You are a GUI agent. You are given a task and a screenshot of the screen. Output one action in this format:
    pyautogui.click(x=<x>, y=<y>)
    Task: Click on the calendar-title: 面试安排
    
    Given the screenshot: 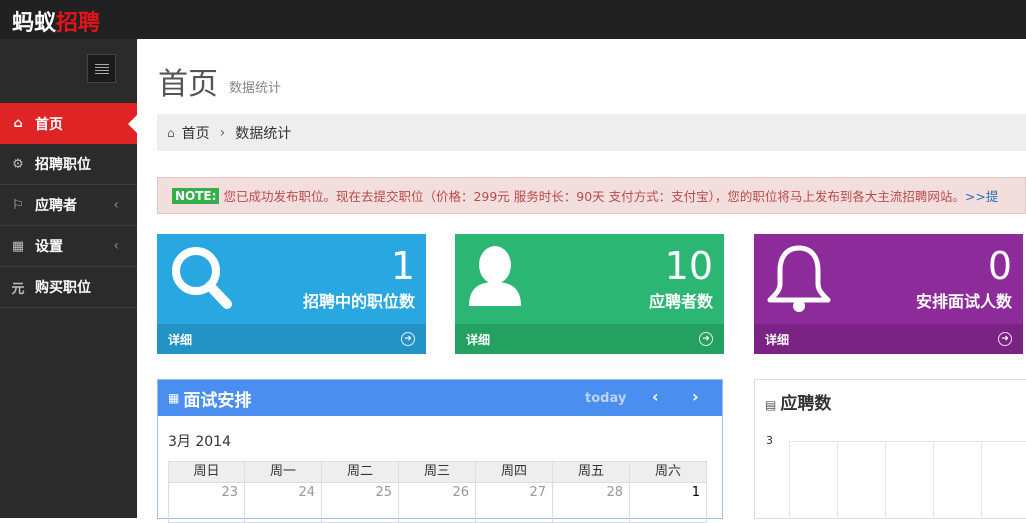 What is the action you would take?
    pyautogui.click(x=217, y=400)
    